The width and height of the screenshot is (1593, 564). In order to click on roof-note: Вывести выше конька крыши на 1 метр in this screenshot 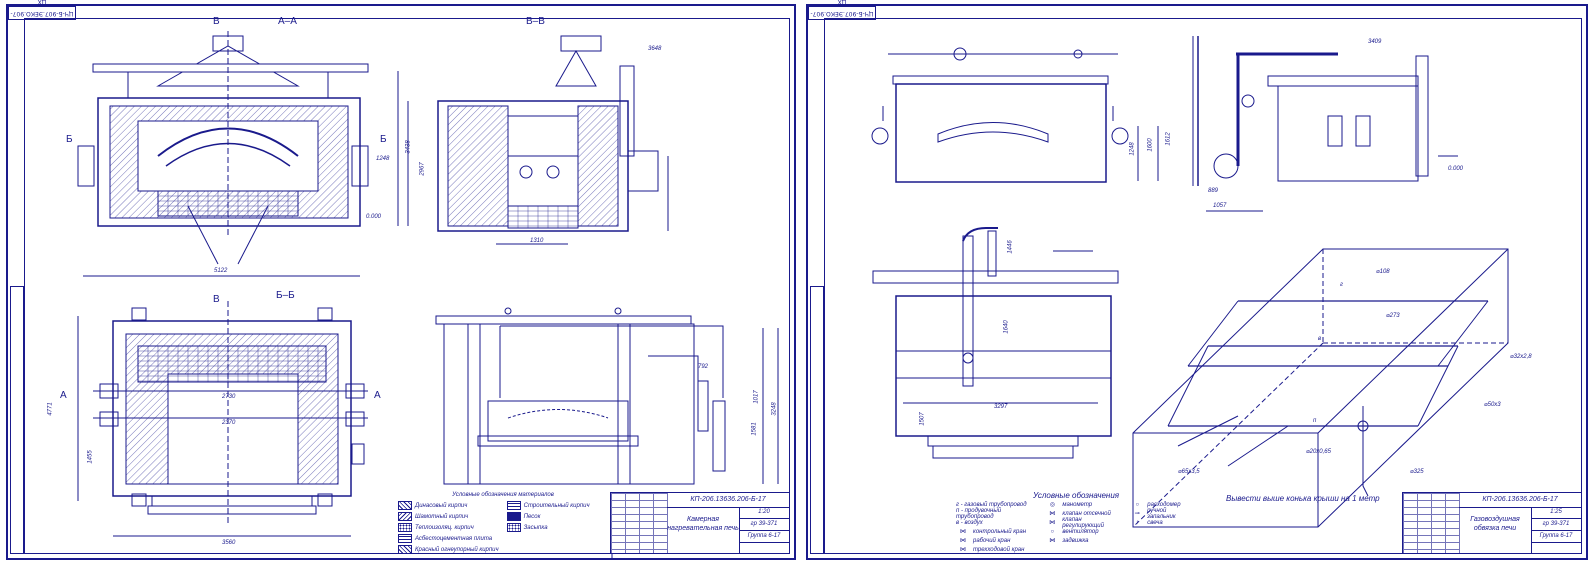, I will do `click(1303, 498)`.